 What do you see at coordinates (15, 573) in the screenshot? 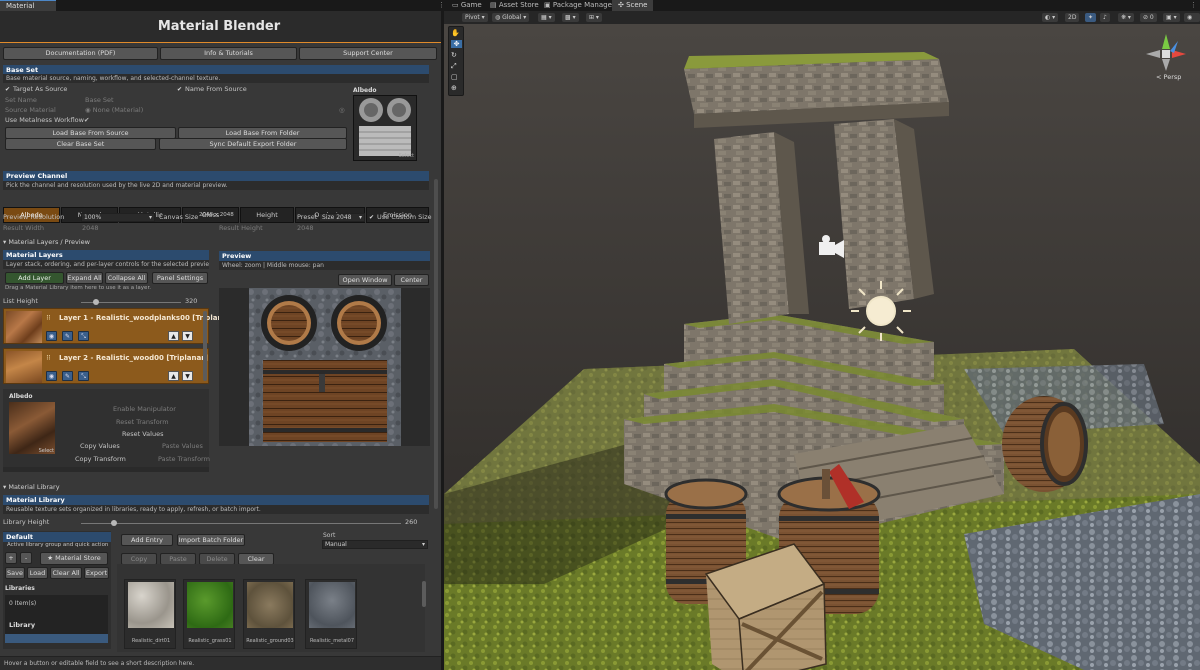
I see `library-save-button: Save` at bounding box center [15, 573].